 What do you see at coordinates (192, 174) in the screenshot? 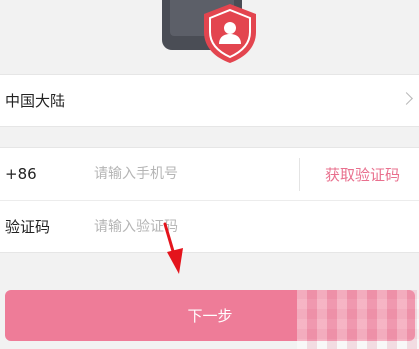
I see `phone-input` at bounding box center [192, 174].